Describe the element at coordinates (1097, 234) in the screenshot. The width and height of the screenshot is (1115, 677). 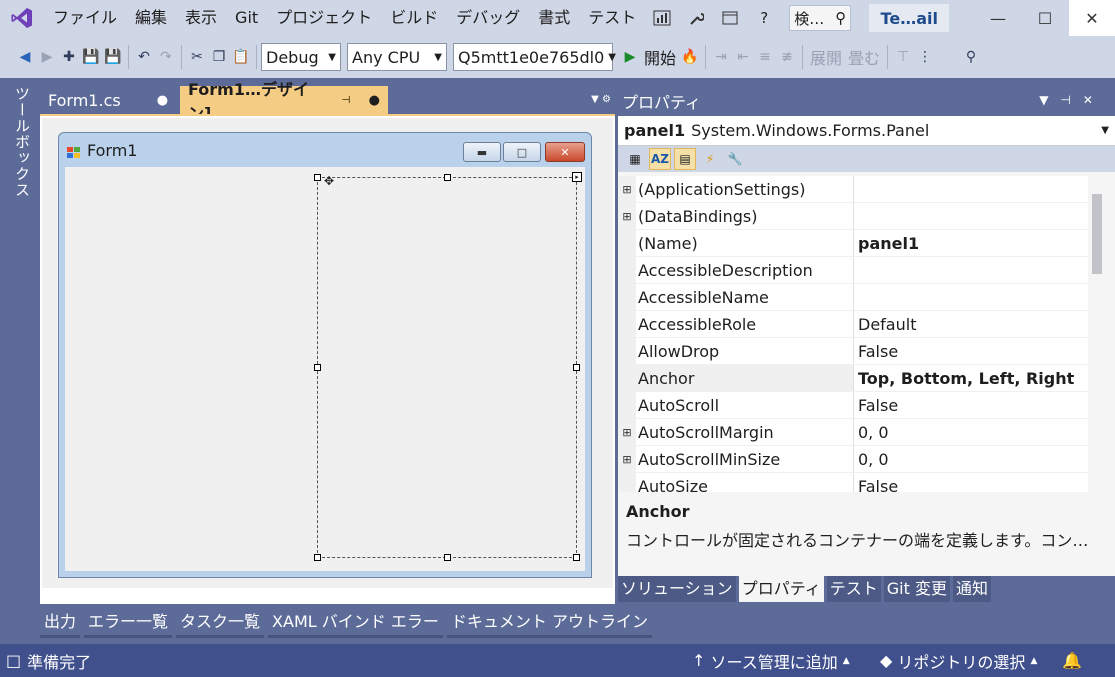
I see `scrollbar-thumb` at that location.